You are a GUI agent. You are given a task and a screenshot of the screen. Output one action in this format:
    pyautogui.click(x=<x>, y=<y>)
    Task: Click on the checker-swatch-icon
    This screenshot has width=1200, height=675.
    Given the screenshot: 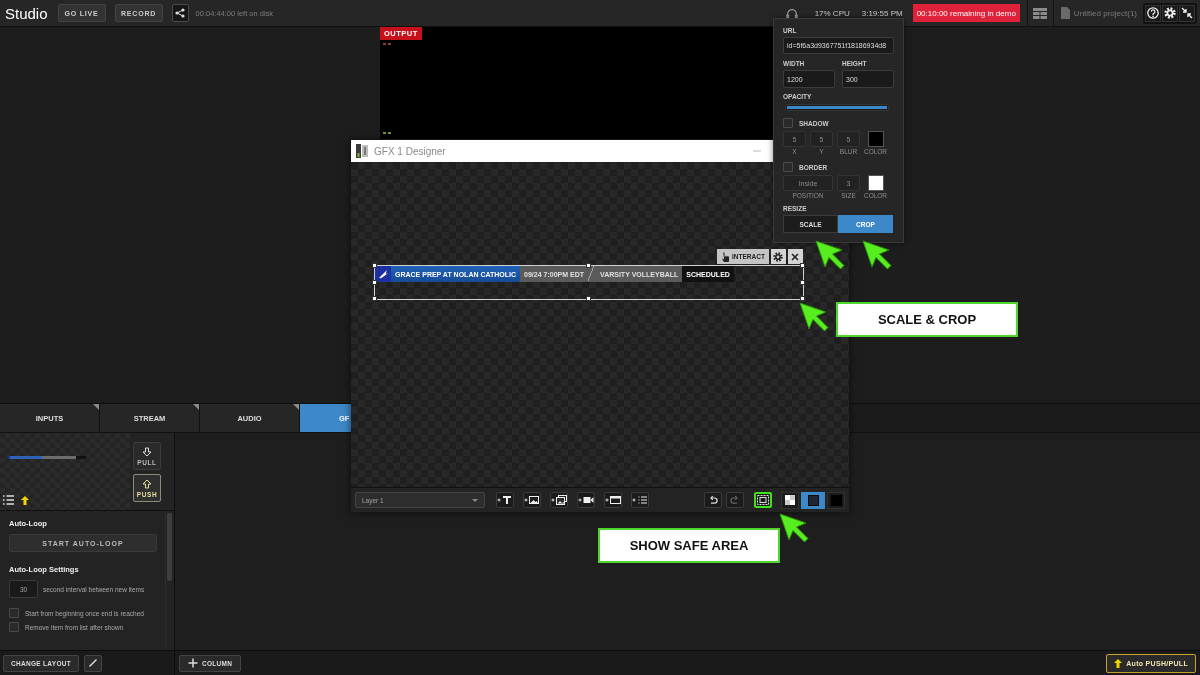 What is the action you would take?
    pyautogui.click(x=790, y=500)
    